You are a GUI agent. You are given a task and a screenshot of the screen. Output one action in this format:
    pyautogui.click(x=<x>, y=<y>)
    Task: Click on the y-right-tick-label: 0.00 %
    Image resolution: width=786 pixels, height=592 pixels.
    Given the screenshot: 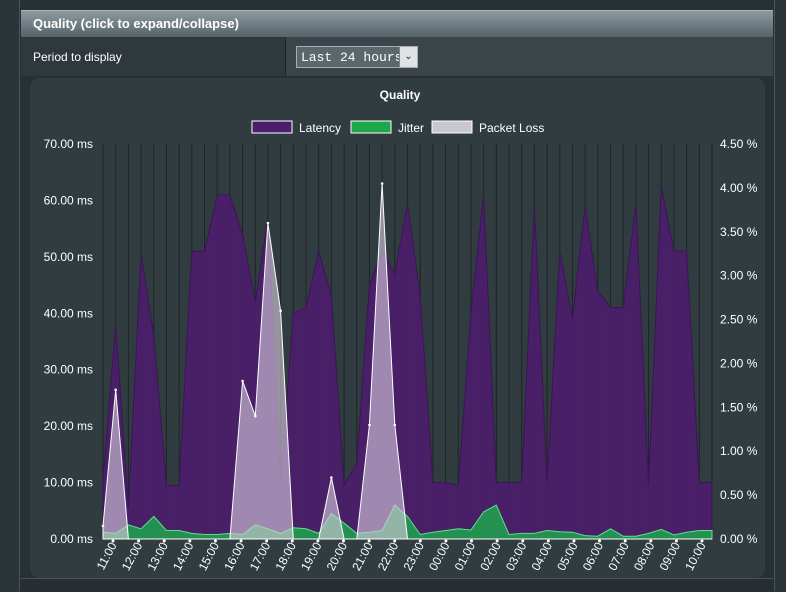 What is the action you would take?
    pyautogui.click(x=739, y=539)
    